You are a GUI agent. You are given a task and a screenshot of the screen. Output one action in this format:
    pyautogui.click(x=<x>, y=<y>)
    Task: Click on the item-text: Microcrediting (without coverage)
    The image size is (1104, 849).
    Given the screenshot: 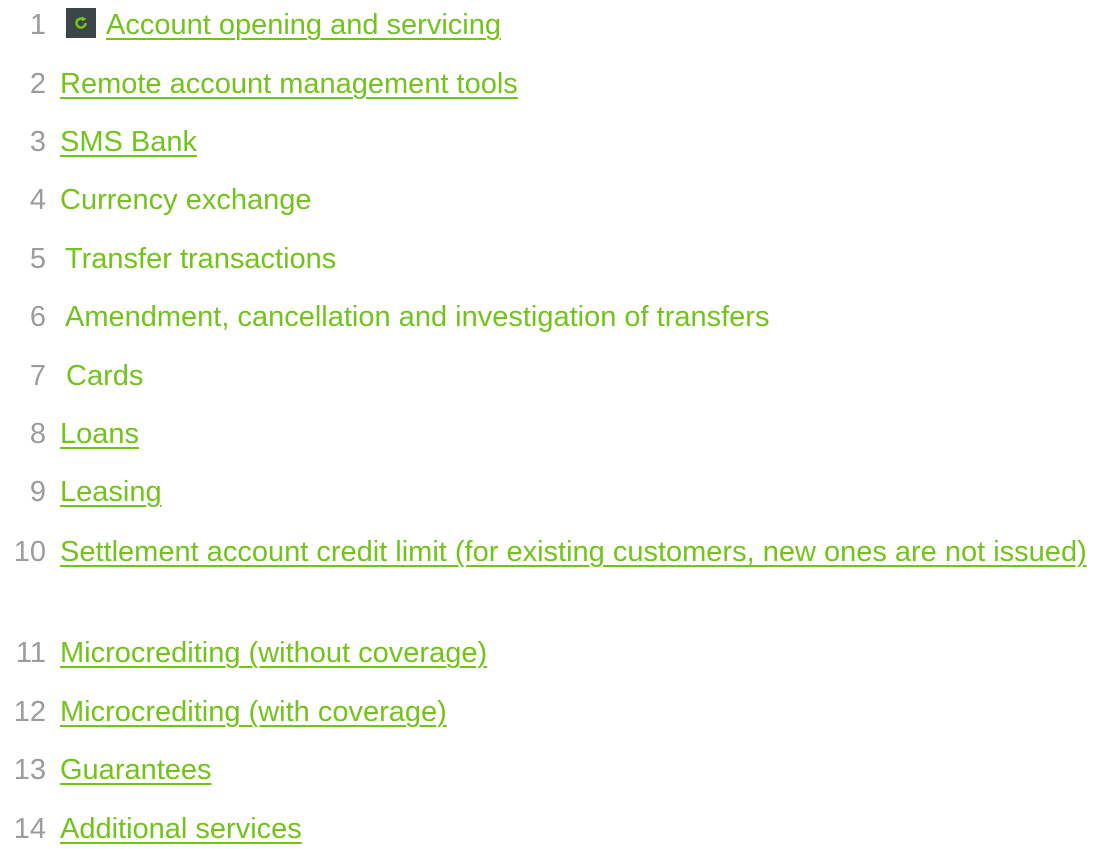 What is the action you would take?
    pyautogui.click(x=273, y=653)
    